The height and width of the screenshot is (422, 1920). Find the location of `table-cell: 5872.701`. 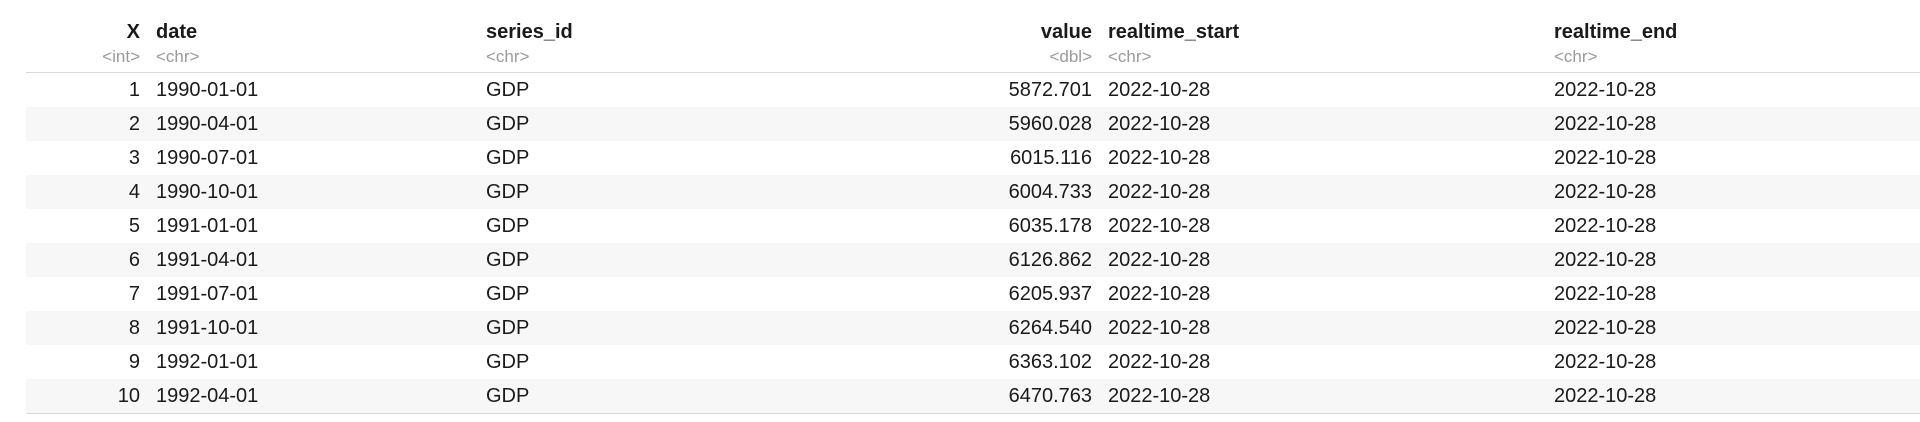

table-cell: 5872.701 is located at coordinates (1050, 89).